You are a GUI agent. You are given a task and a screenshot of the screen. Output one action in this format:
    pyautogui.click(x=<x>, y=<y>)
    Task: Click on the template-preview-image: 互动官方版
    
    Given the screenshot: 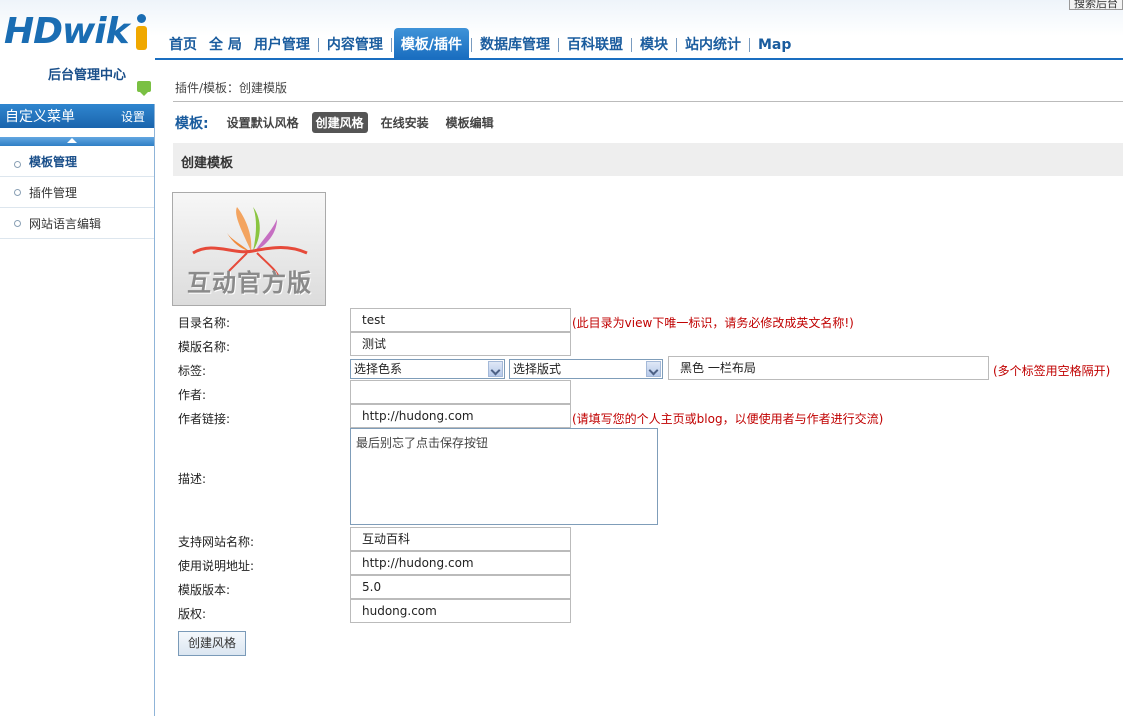 What is the action you would take?
    pyautogui.click(x=249, y=249)
    